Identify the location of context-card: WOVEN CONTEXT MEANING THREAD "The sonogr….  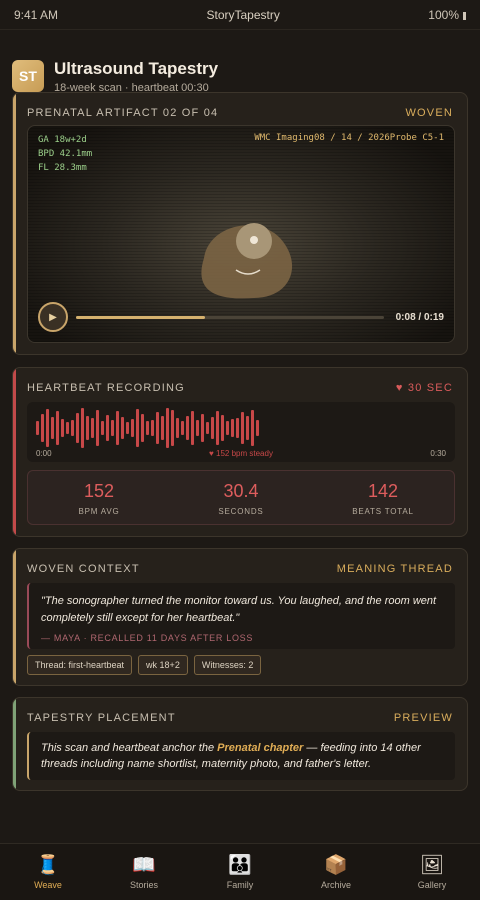
(240, 617).